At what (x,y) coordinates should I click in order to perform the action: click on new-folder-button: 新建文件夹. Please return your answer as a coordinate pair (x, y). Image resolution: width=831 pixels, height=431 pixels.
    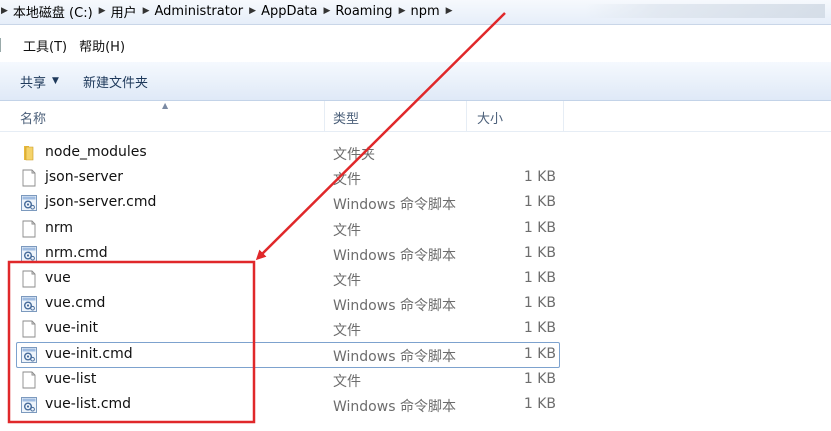
    Looking at the image, I should click on (113, 81).